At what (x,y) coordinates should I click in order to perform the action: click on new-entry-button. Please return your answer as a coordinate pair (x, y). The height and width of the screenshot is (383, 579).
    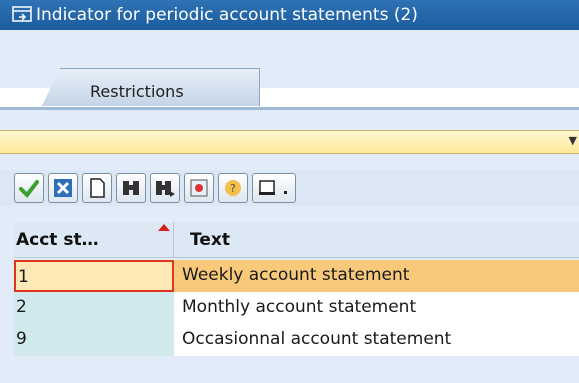
    Looking at the image, I should click on (97, 188).